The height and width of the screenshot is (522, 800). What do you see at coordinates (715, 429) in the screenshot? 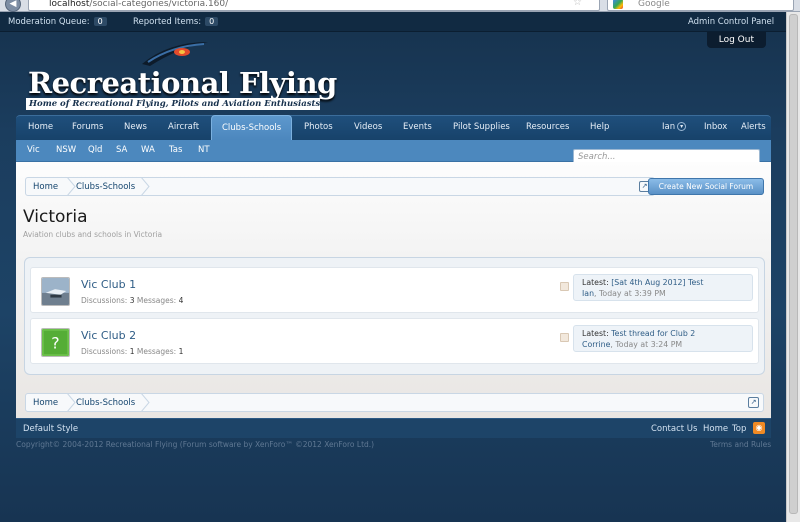
I see `footer-home-link: Home` at bounding box center [715, 429].